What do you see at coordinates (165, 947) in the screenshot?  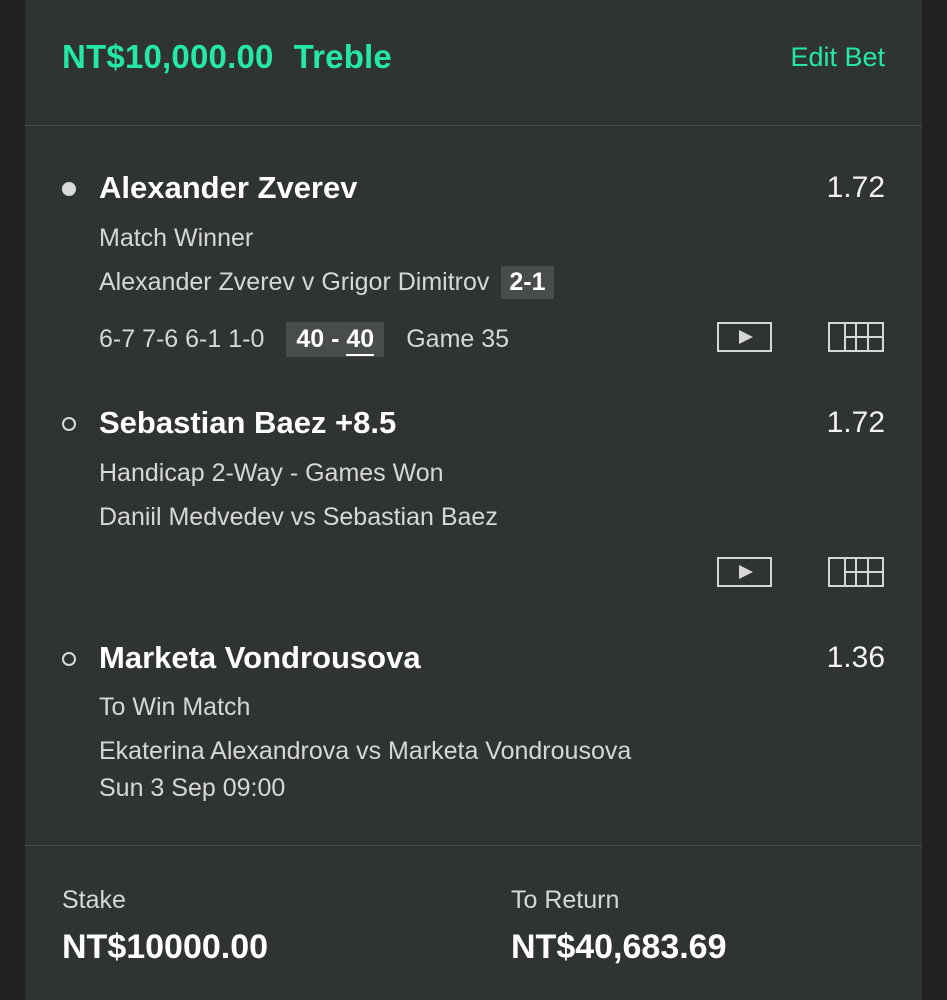 I see `stake-value: NT$10000.00` at bounding box center [165, 947].